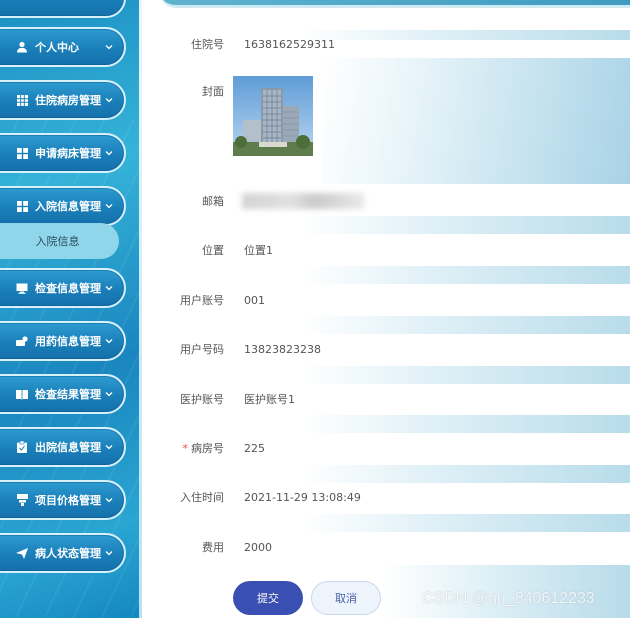 The image size is (630, 618). I want to click on book-icon, so click(22, 394).